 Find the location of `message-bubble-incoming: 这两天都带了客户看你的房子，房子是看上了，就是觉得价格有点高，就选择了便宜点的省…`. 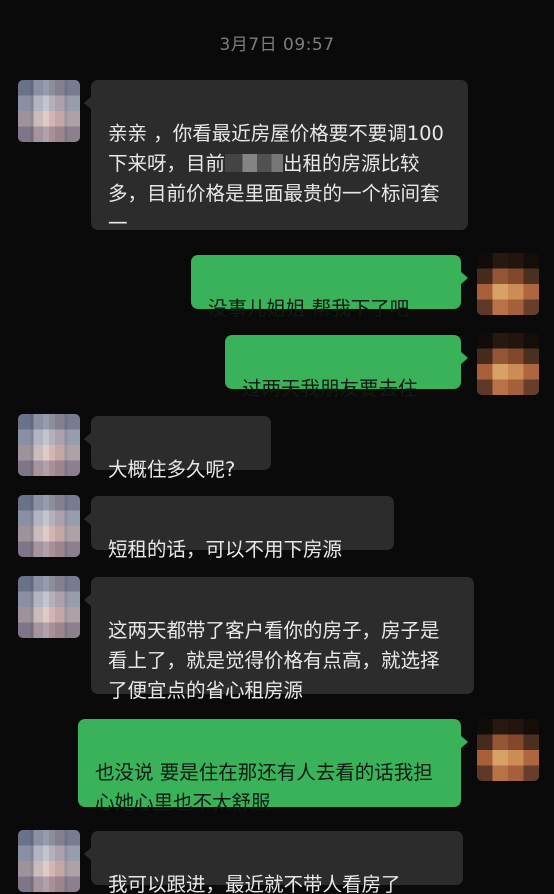

message-bubble-incoming: 这两天都带了客户看你的房子，房子是看上了，就是觉得价格有点高，就选择了便宜点的省… is located at coordinates (279, 639).